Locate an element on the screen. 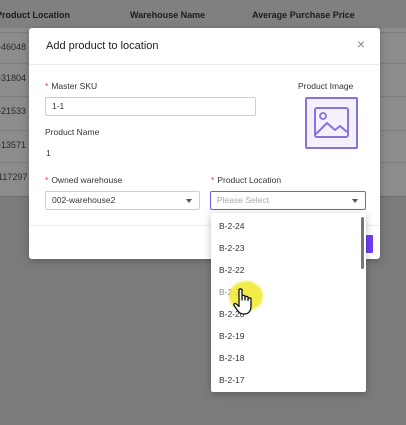  modal-title: Add product to location is located at coordinates (102, 46).